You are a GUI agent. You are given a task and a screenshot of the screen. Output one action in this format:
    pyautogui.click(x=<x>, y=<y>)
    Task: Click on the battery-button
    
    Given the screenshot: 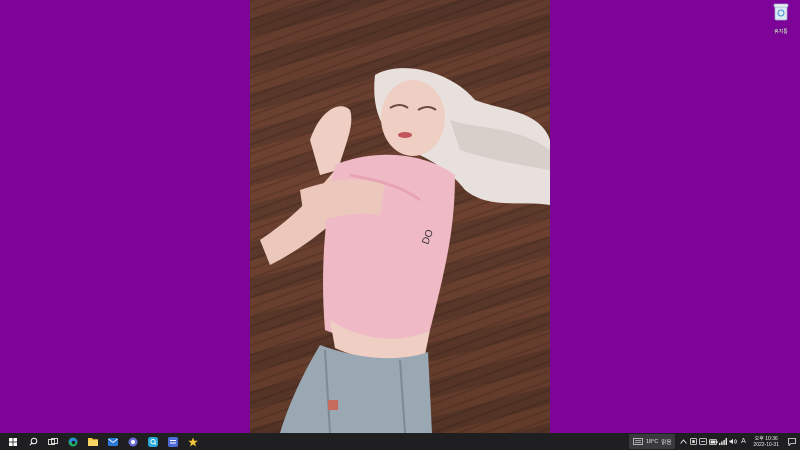 What is the action you would take?
    pyautogui.click(x=713, y=441)
    